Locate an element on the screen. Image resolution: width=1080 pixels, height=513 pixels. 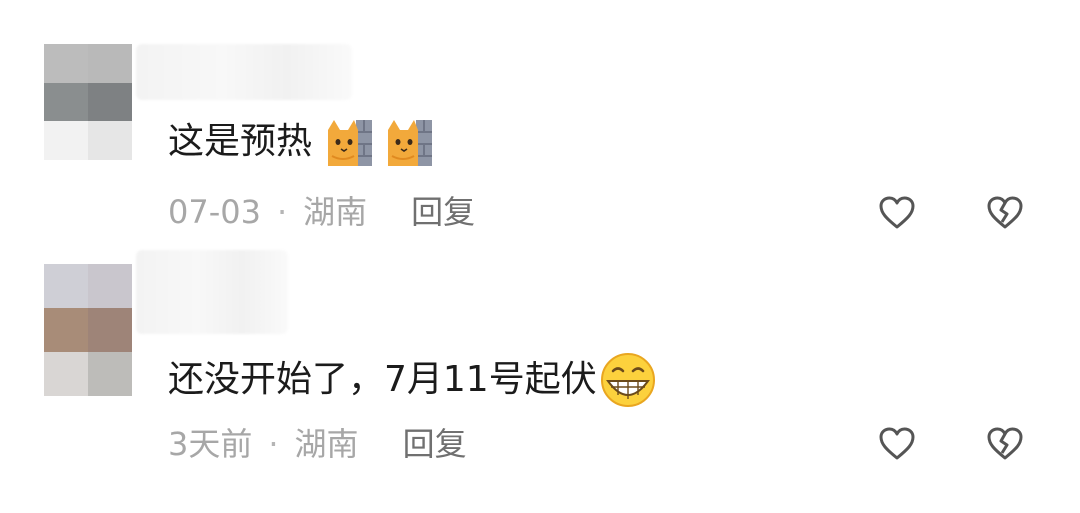
comment-meta: 3天前 · 湖南 回复 is located at coordinates (317, 444).